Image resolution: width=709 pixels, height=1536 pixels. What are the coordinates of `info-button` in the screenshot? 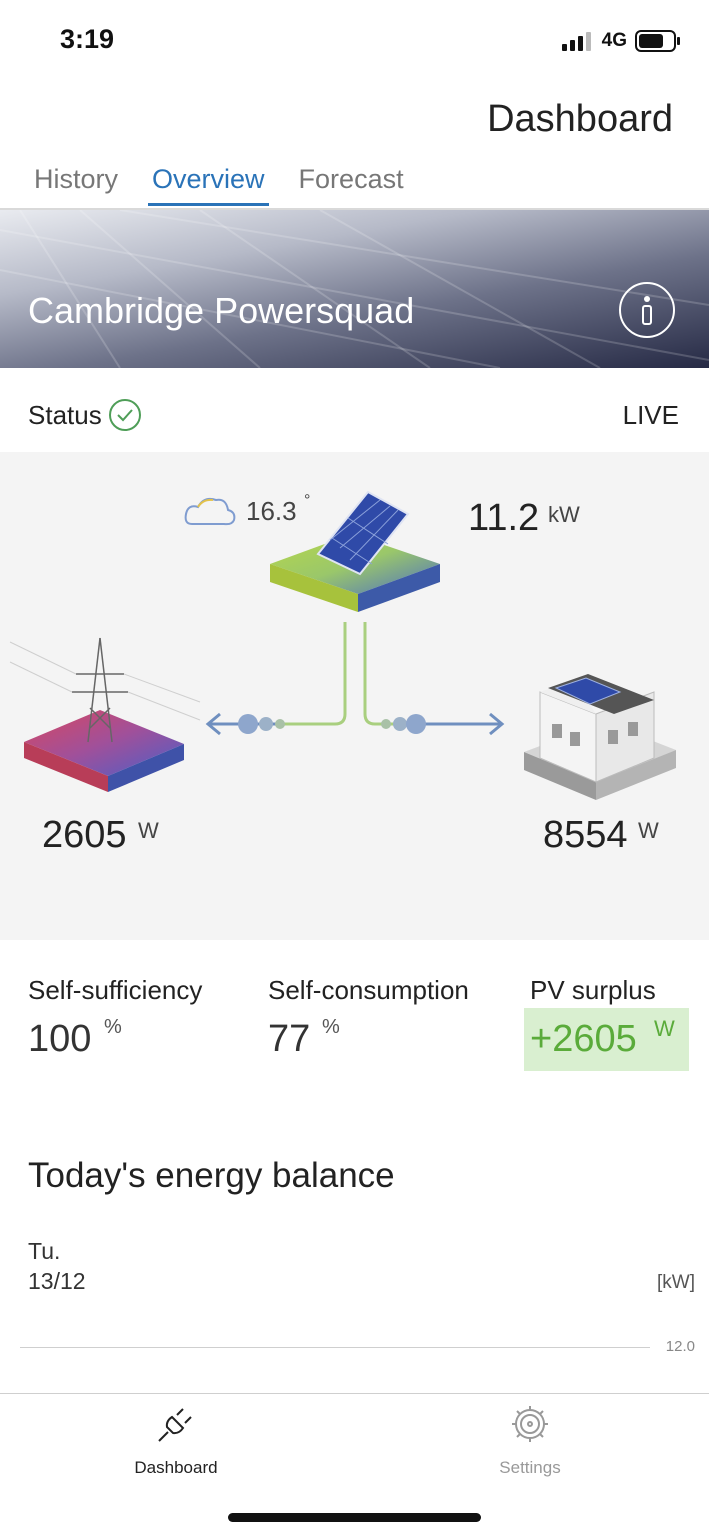 It's located at (647, 310).